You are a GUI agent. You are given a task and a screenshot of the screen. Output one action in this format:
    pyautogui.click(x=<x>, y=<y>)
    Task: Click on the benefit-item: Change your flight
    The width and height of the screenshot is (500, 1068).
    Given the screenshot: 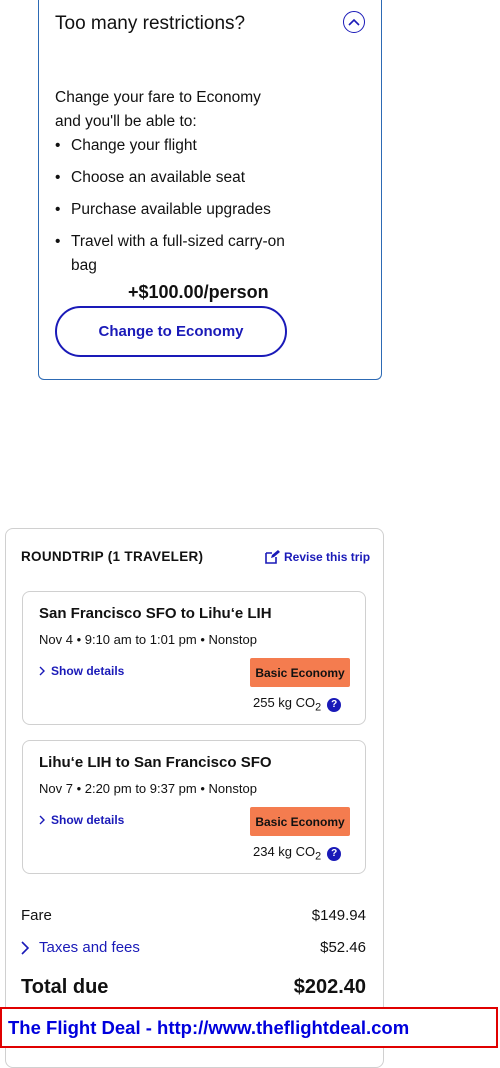 What is the action you would take?
    pyautogui.click(x=175, y=146)
    